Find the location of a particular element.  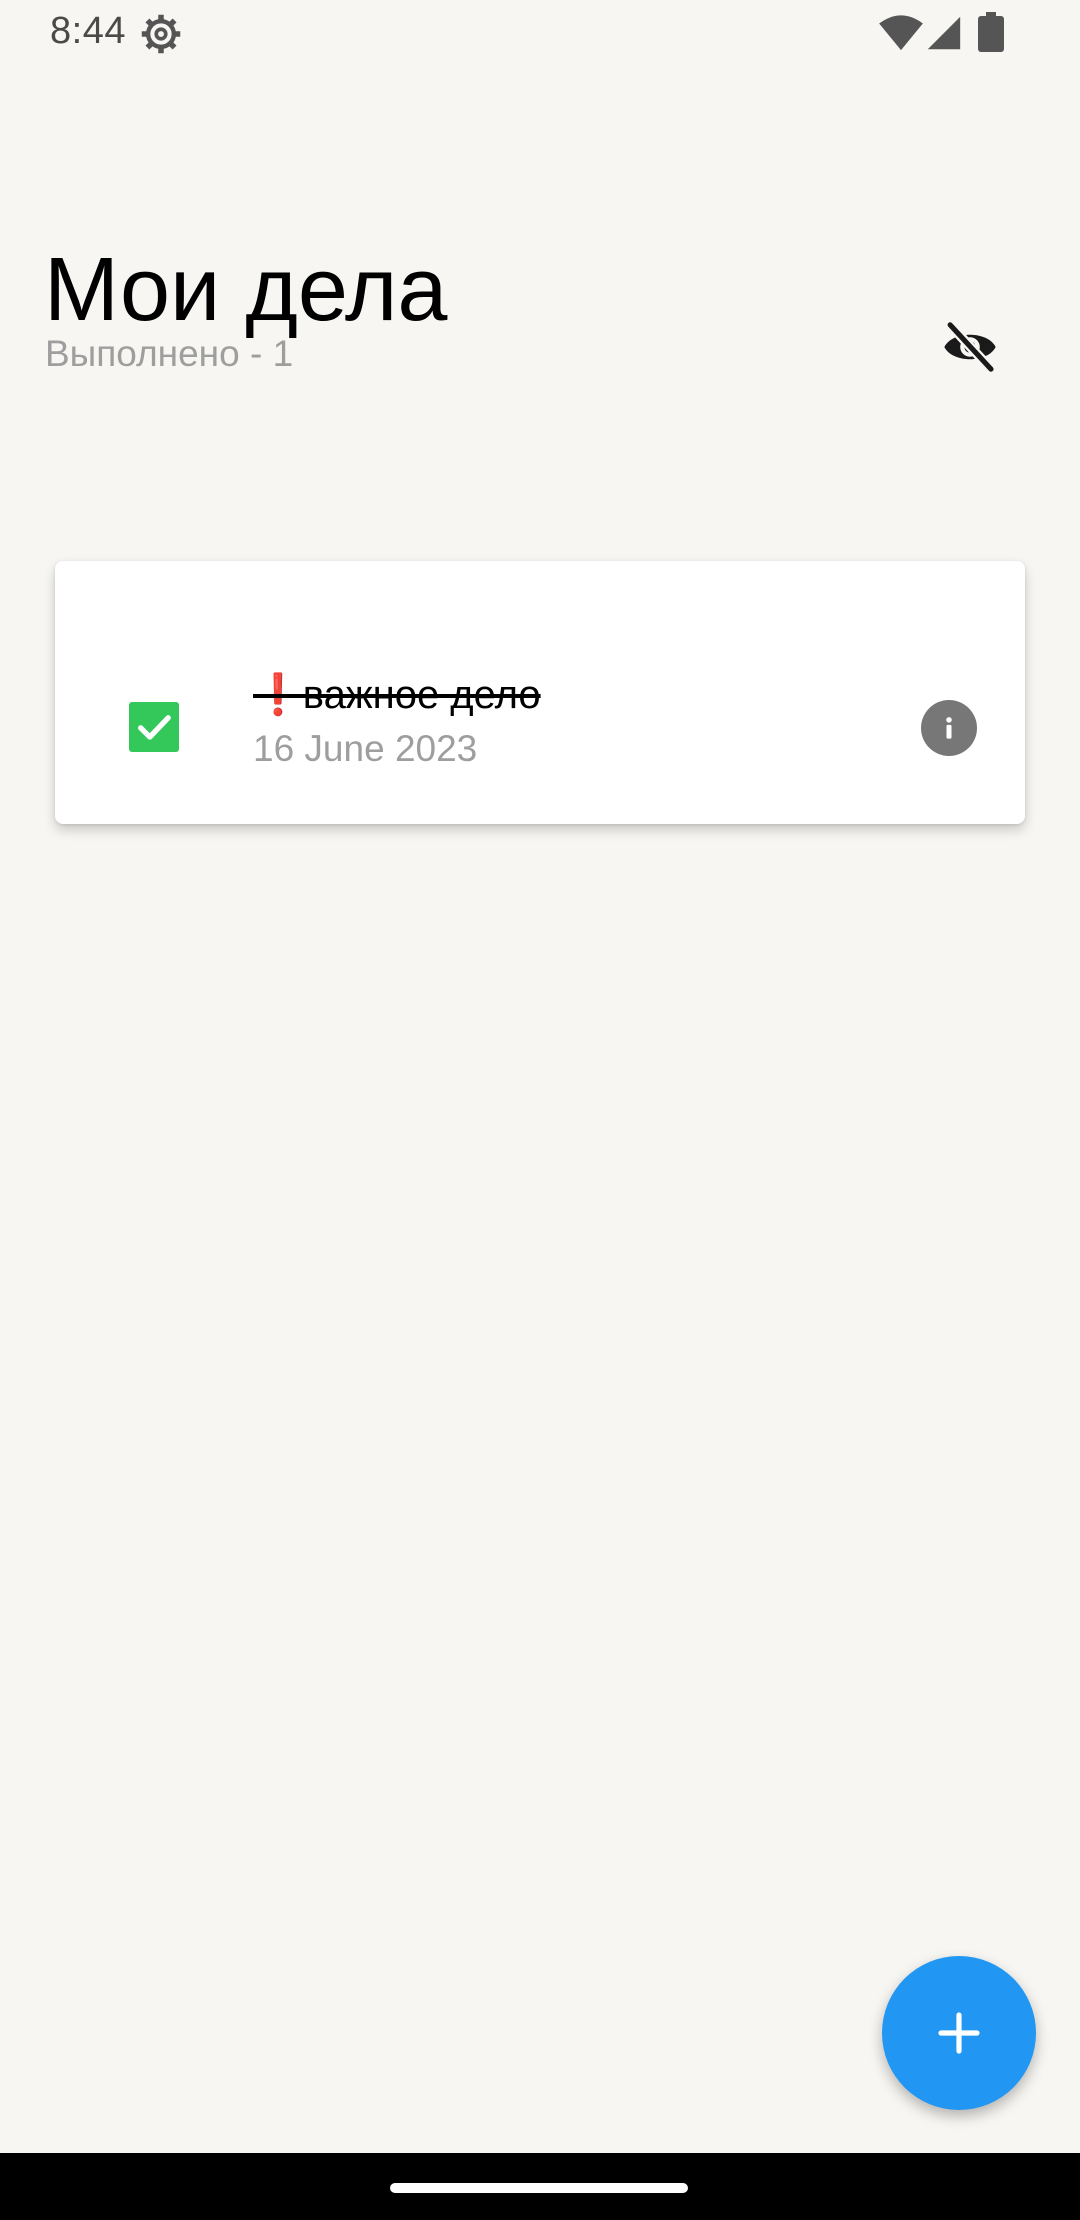

page-title: Мои дела is located at coordinates (246, 290).